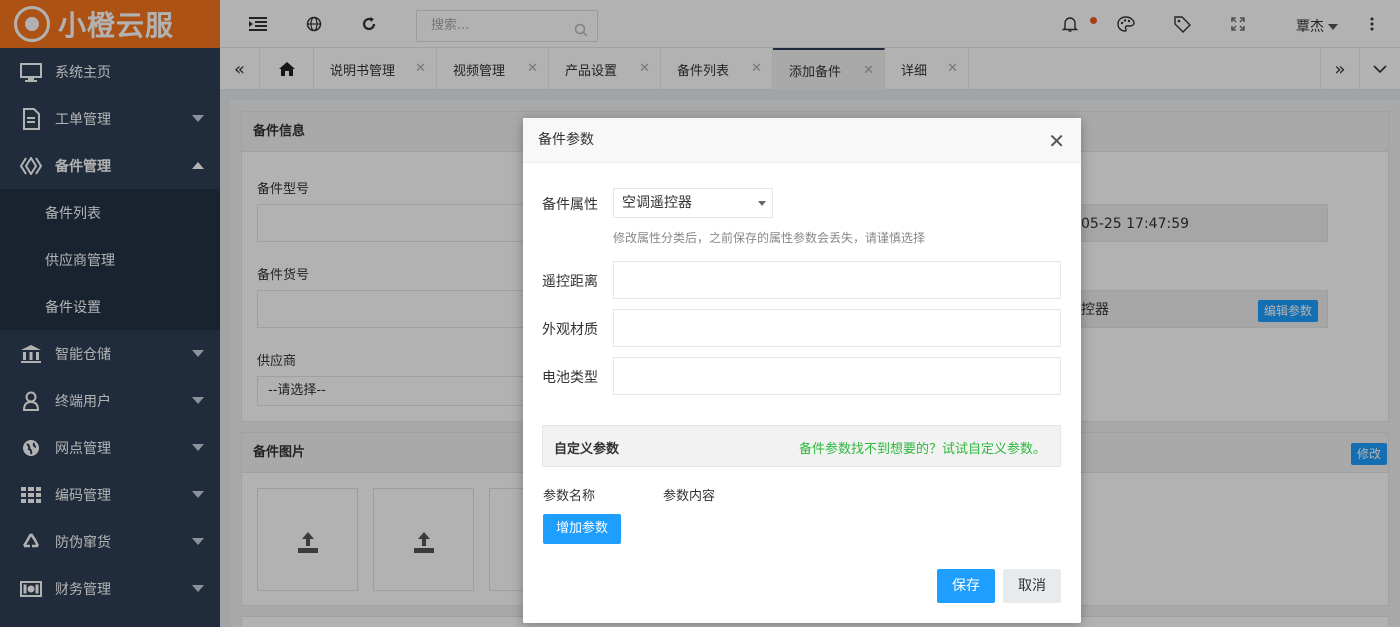 The width and height of the screenshot is (1400, 627). I want to click on battery-type-input, so click(837, 376).